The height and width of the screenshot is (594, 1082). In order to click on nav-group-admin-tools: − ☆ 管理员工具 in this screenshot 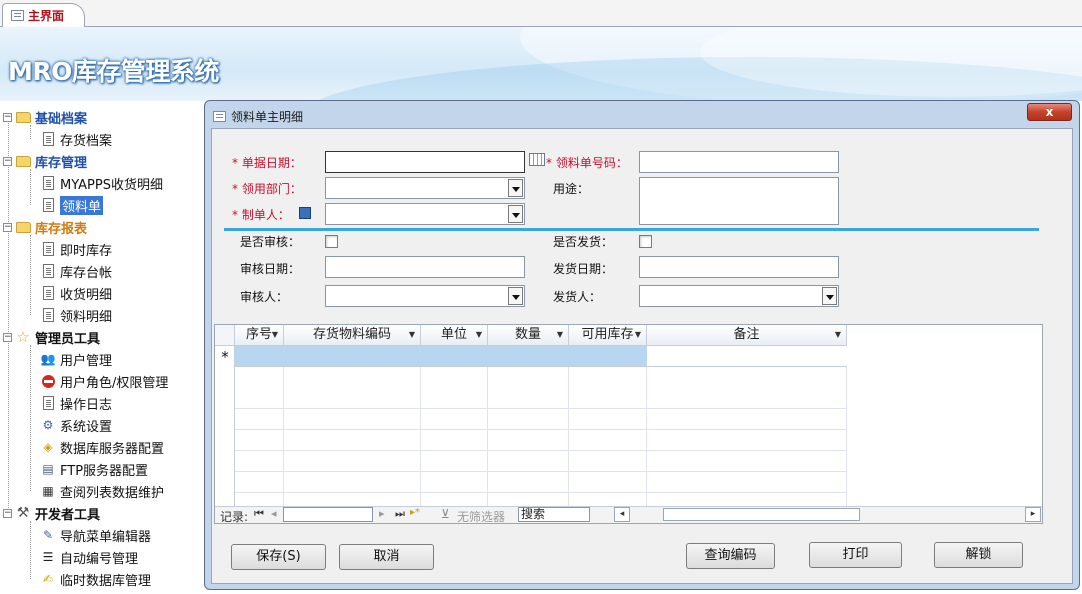, I will do `click(51, 337)`.